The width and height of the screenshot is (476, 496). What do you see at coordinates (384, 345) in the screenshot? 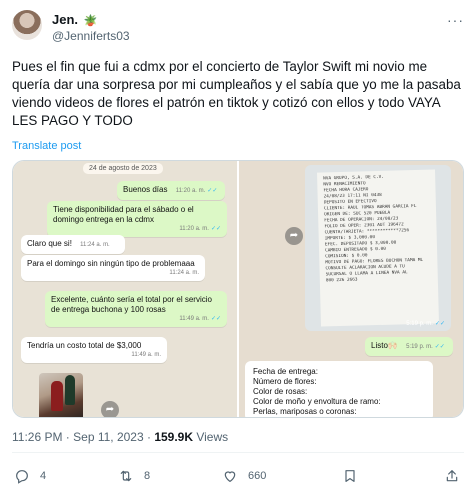
I see `chat-message: Listo🙌🏻` at bounding box center [384, 345].